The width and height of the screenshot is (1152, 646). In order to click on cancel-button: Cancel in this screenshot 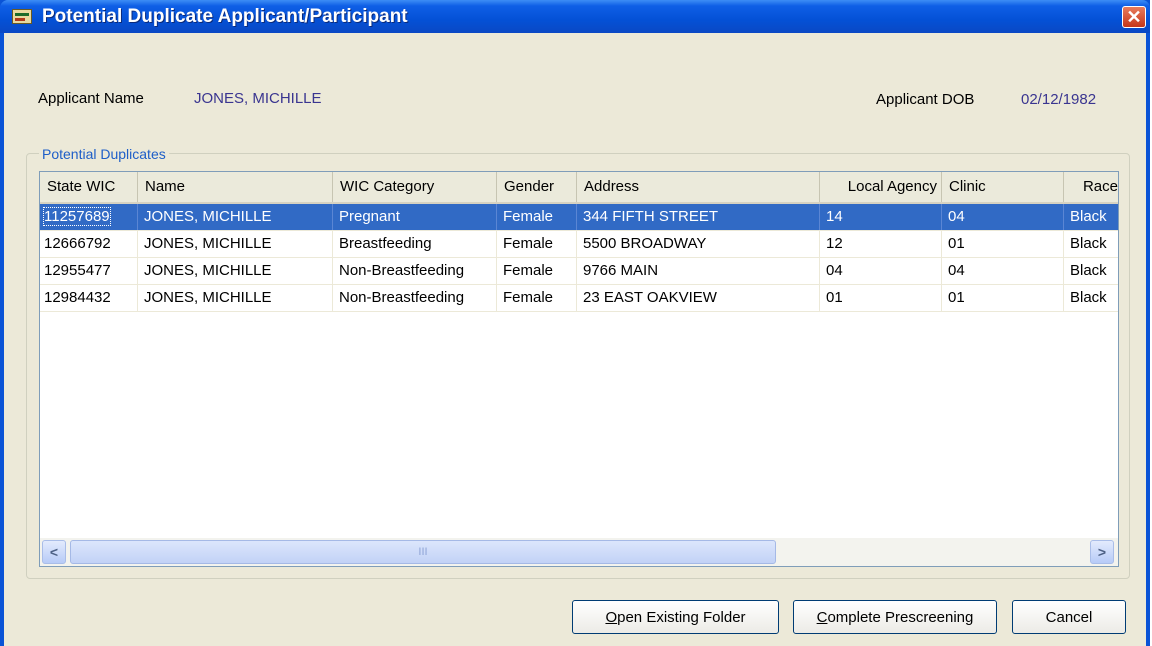, I will do `click(1069, 617)`.